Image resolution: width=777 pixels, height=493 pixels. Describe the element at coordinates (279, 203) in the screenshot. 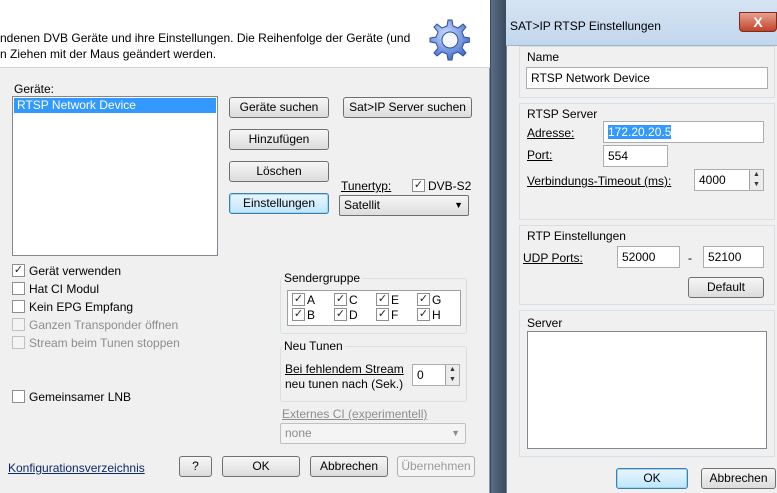

I see `settings-button: Einstellungen` at that location.